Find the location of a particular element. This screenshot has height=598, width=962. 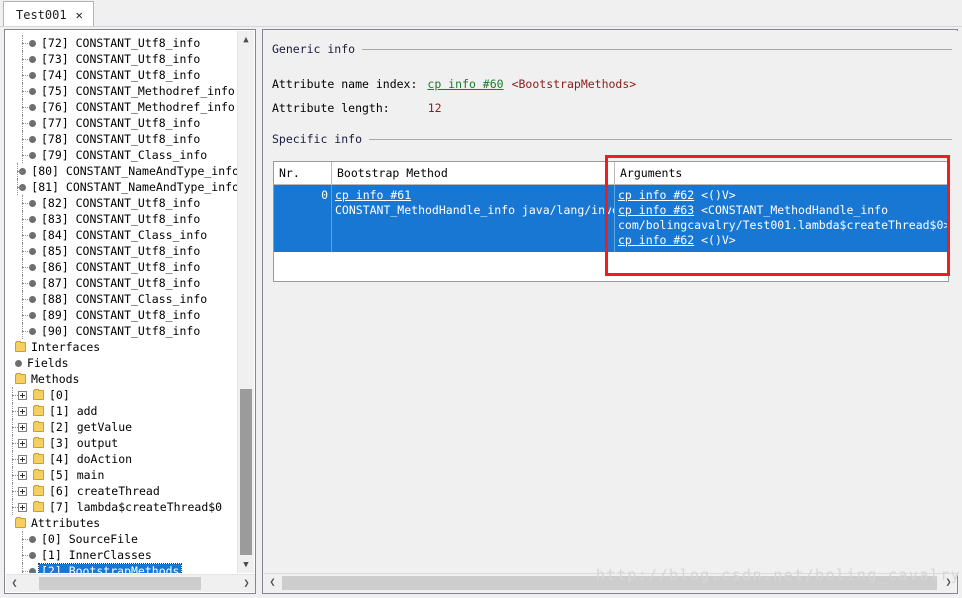

tab-test001: Test001 ✕ is located at coordinates (48, 14).